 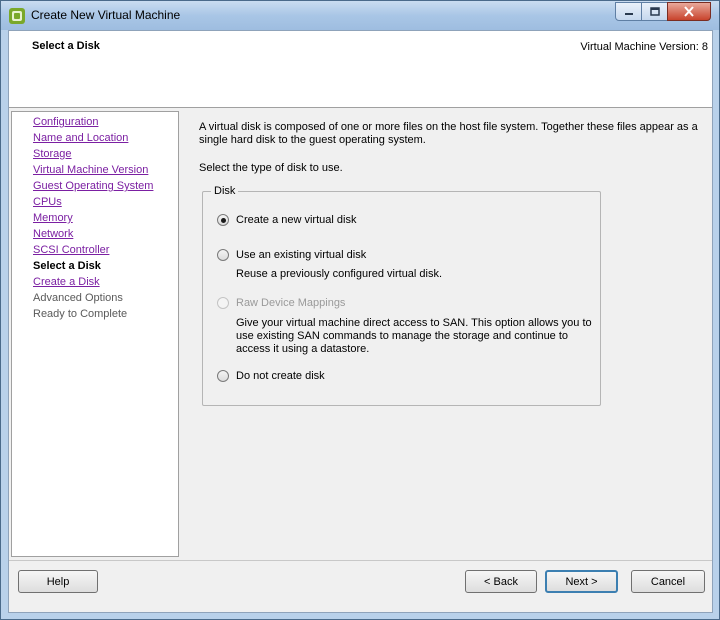 I want to click on nav-step-cpus: CPUs, so click(x=47, y=202).